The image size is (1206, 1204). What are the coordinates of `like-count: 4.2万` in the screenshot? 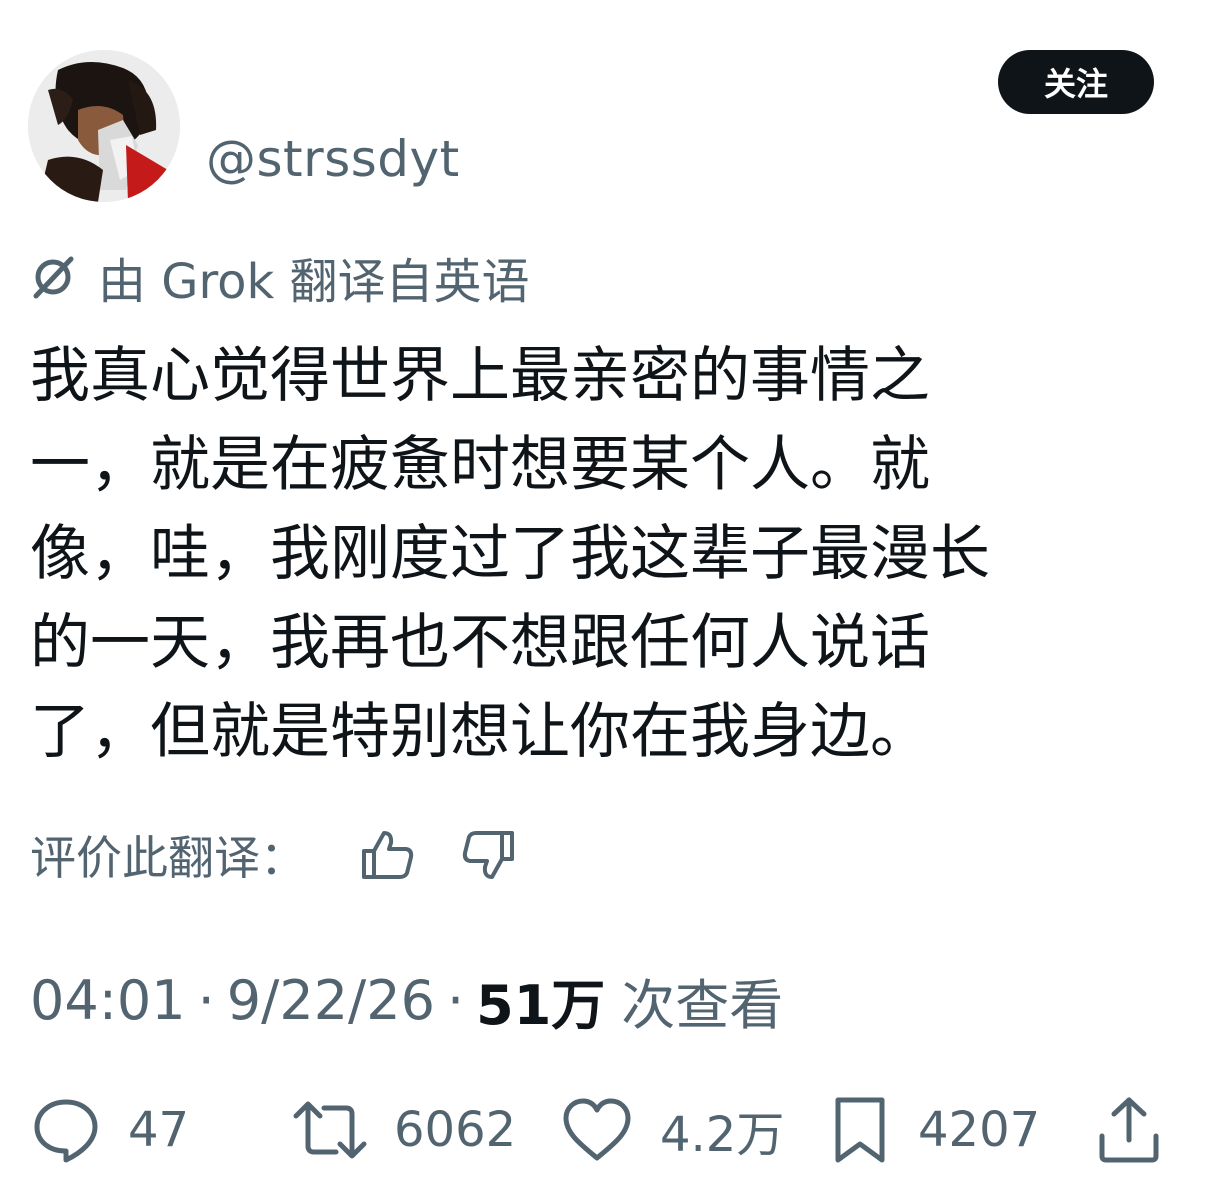 It's located at (722, 1135).